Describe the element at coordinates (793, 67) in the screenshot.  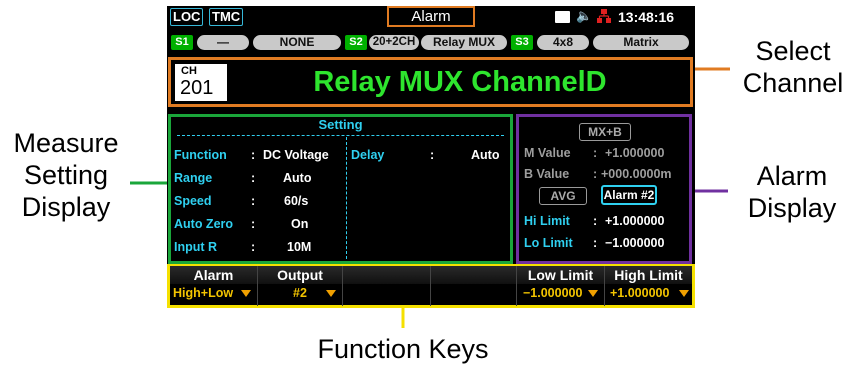
I see `callout-select-channel: Select Channel` at that location.